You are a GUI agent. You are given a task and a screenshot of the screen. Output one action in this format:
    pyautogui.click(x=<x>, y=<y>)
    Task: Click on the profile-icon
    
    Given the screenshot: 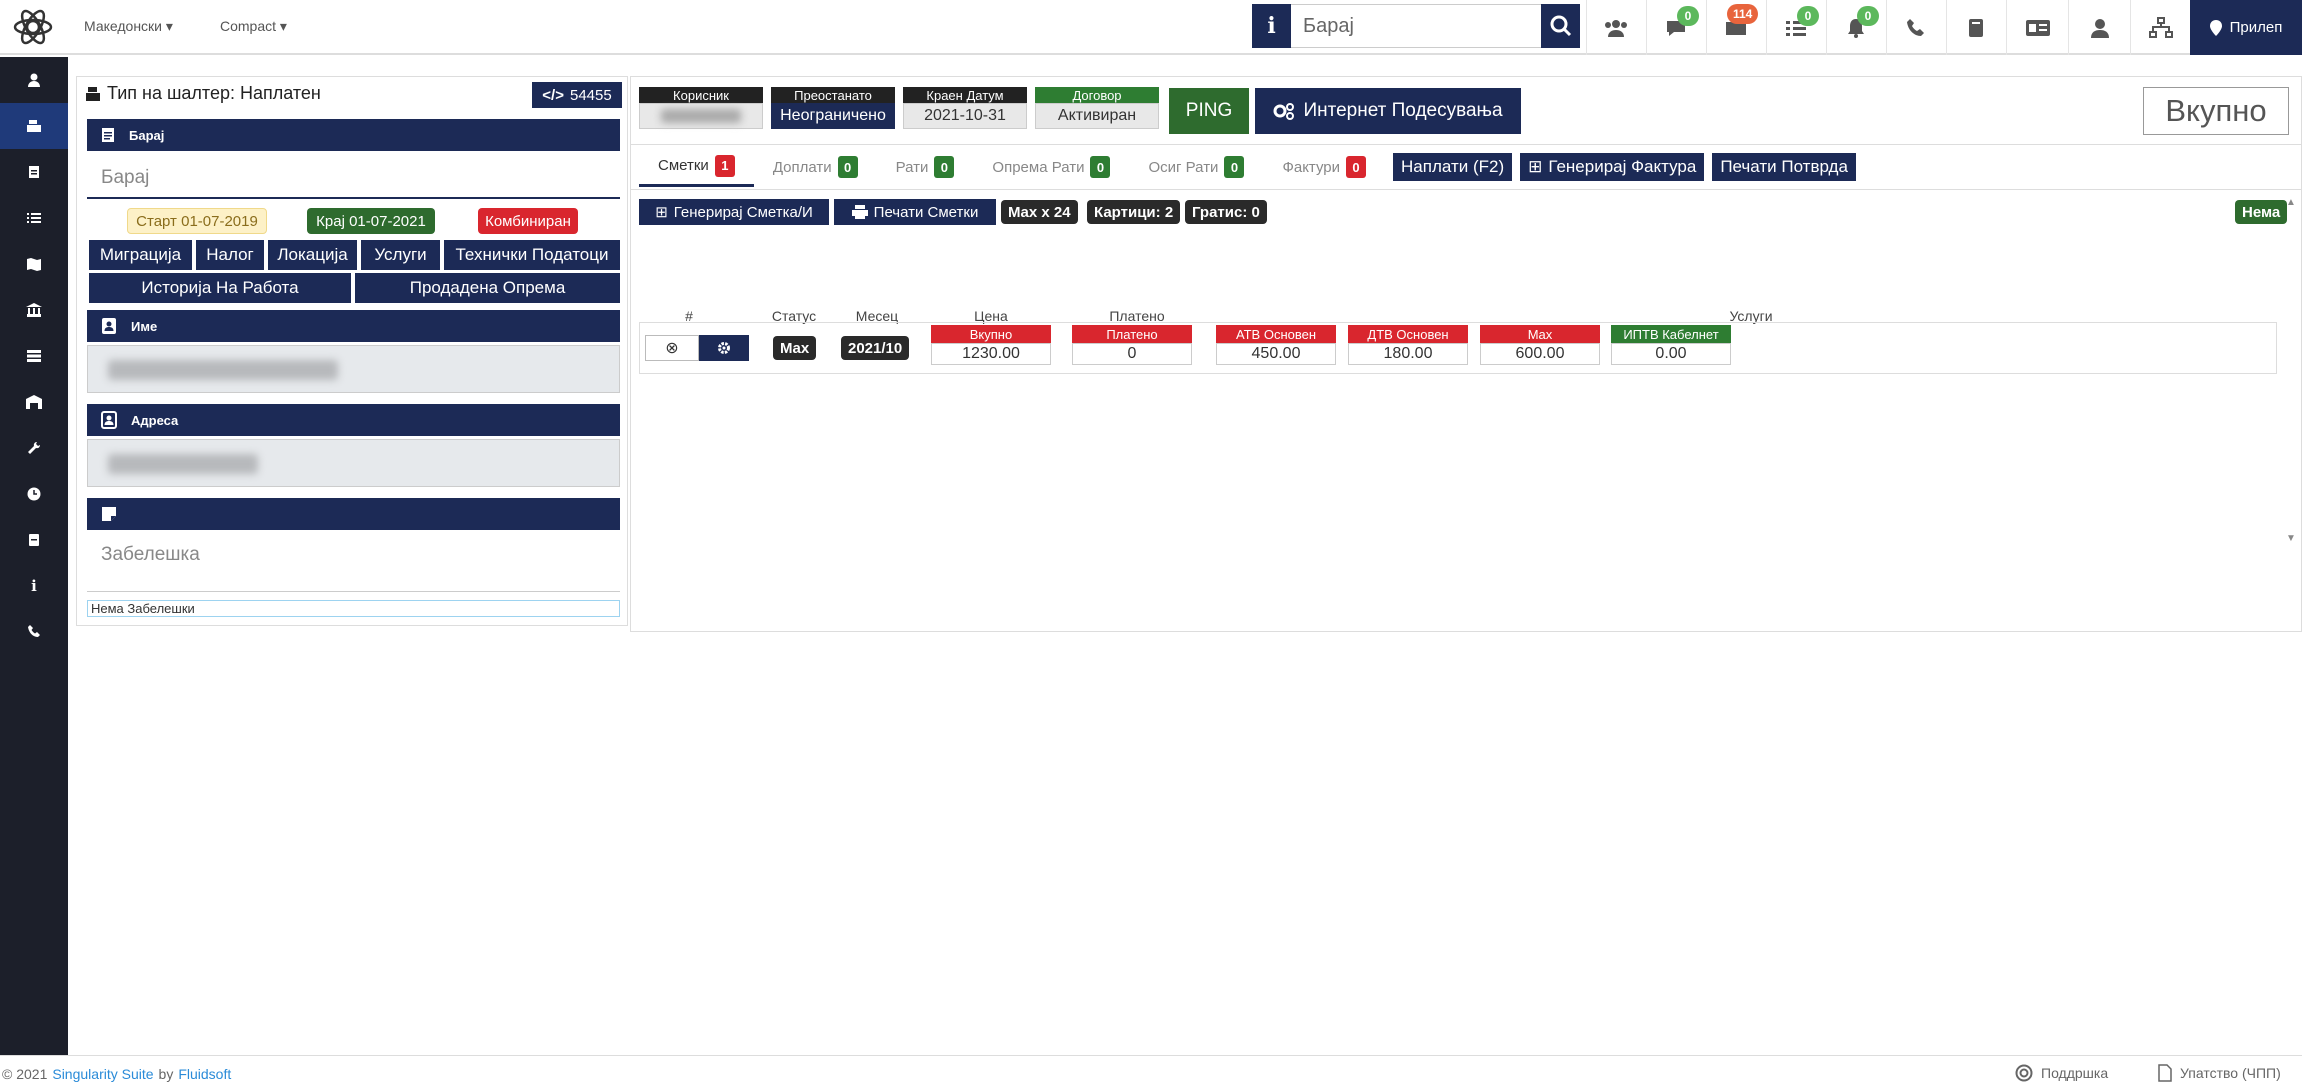 What is the action you would take?
    pyautogui.click(x=2099, y=27)
    